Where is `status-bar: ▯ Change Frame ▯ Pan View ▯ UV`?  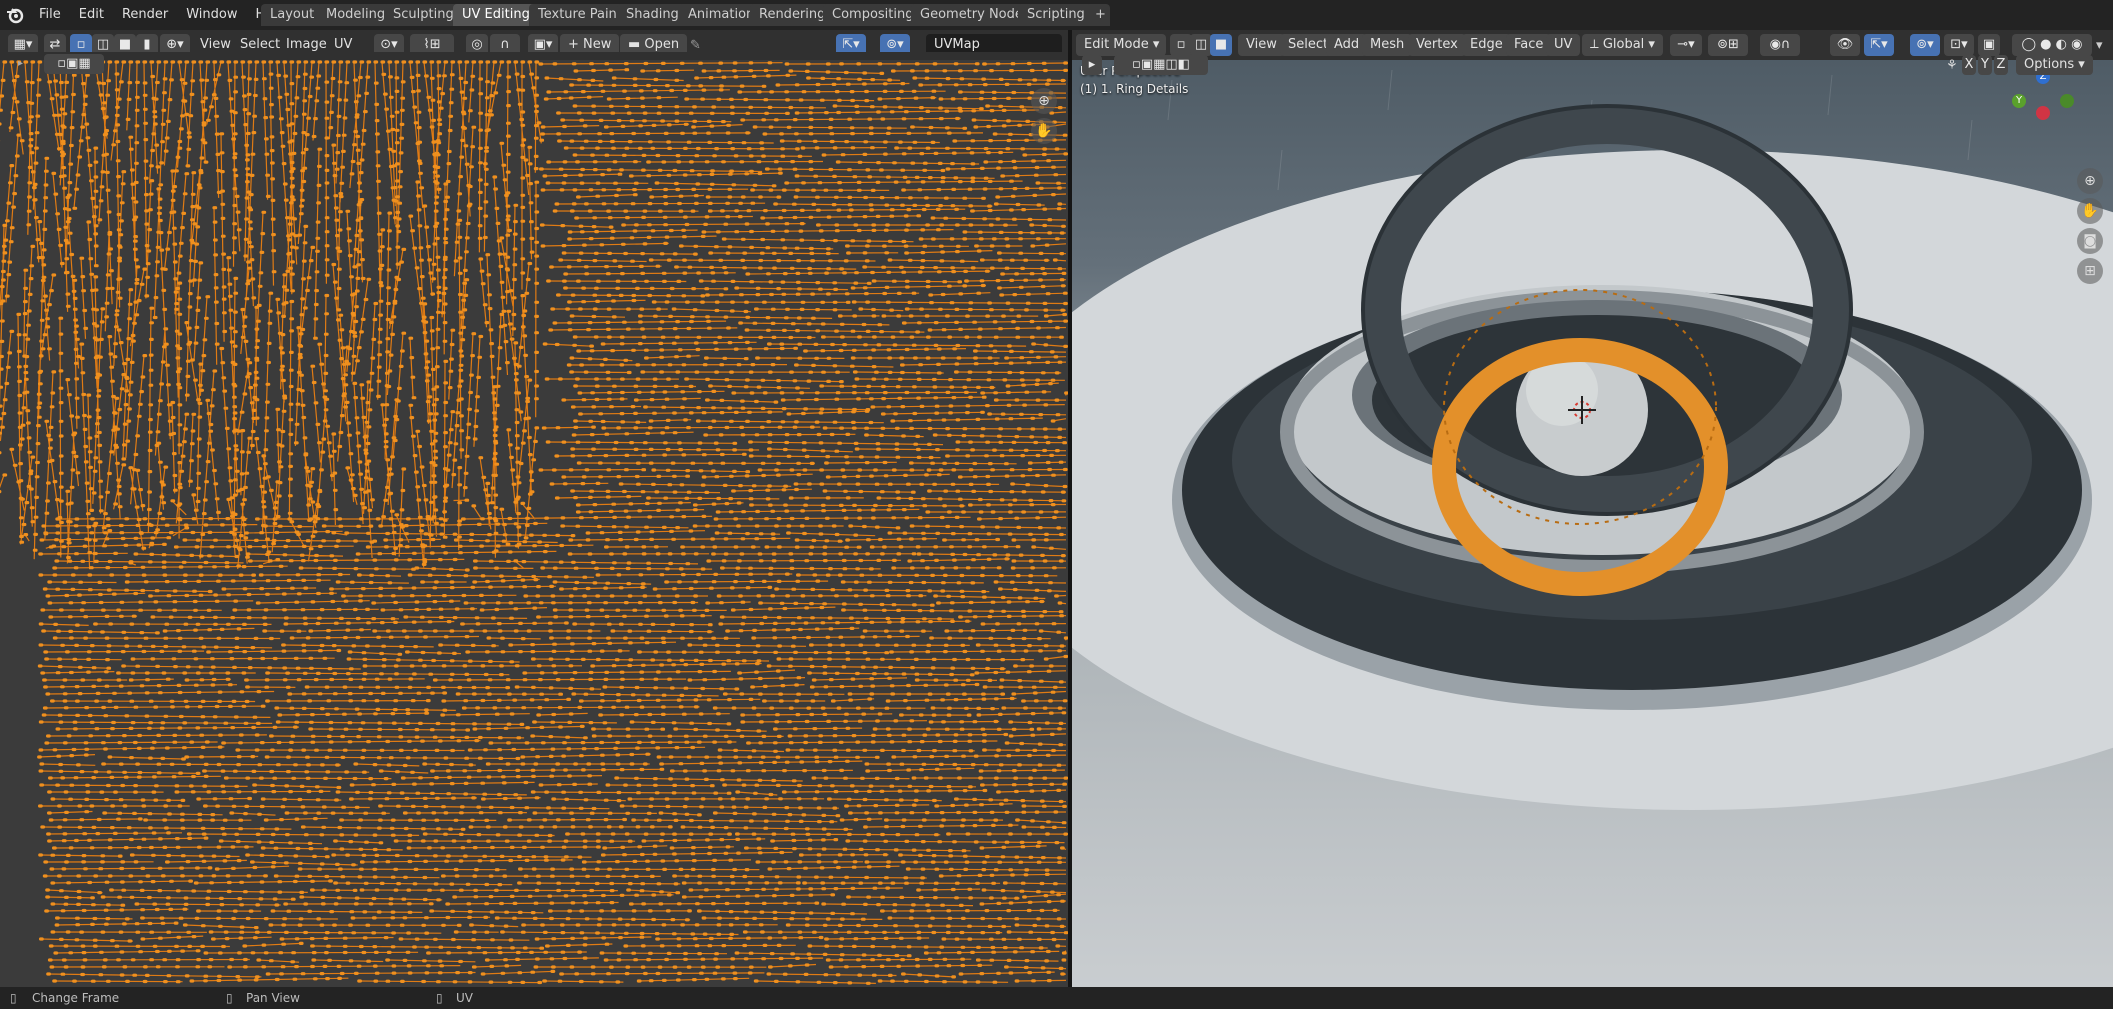
status-bar: ▯ Change Frame ▯ Pan View ▯ UV is located at coordinates (1056, 998).